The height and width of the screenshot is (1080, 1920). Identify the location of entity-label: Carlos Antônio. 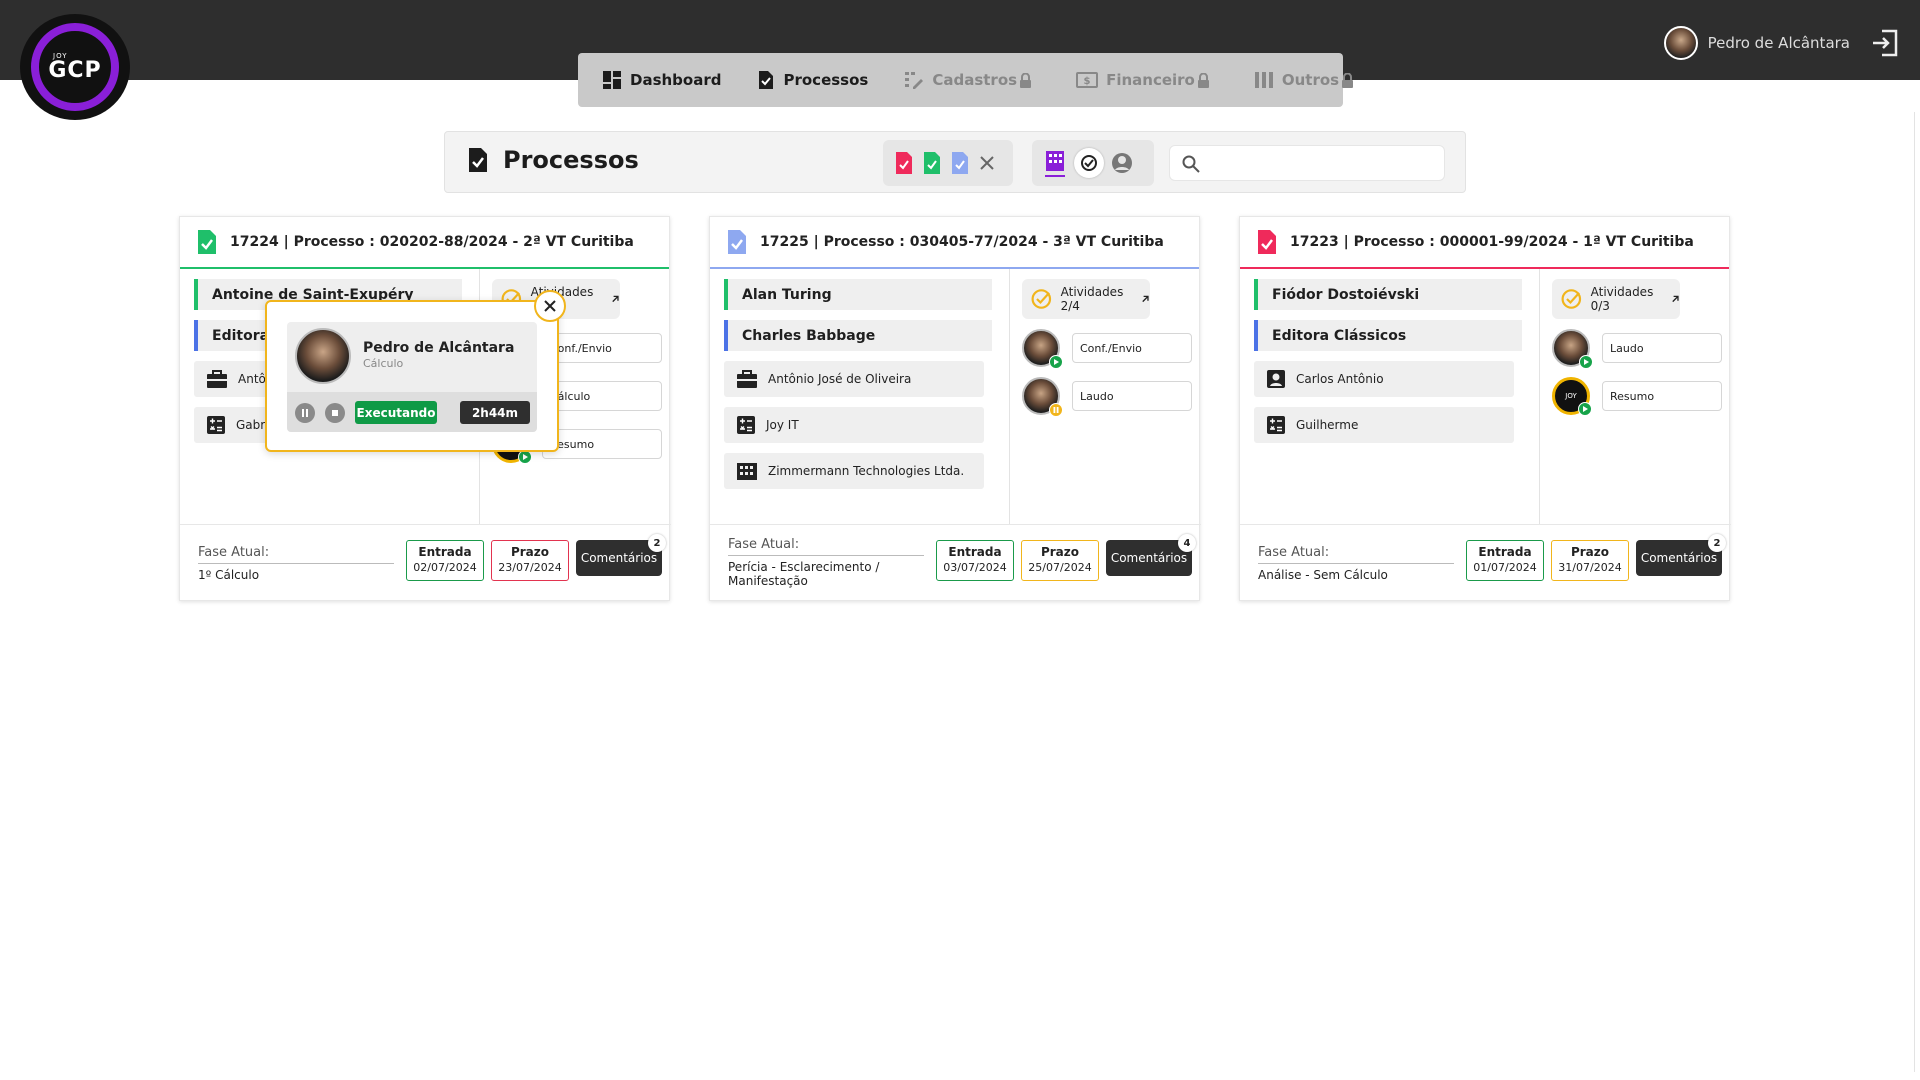
(1340, 379).